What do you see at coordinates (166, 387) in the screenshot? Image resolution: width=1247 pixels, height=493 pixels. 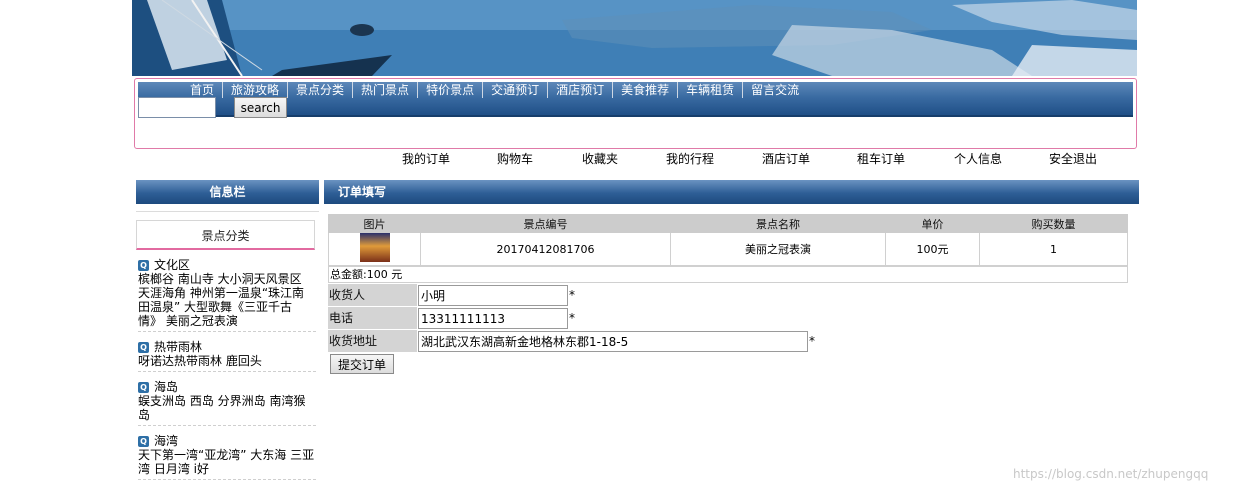 I see `region-title: 海岛` at bounding box center [166, 387].